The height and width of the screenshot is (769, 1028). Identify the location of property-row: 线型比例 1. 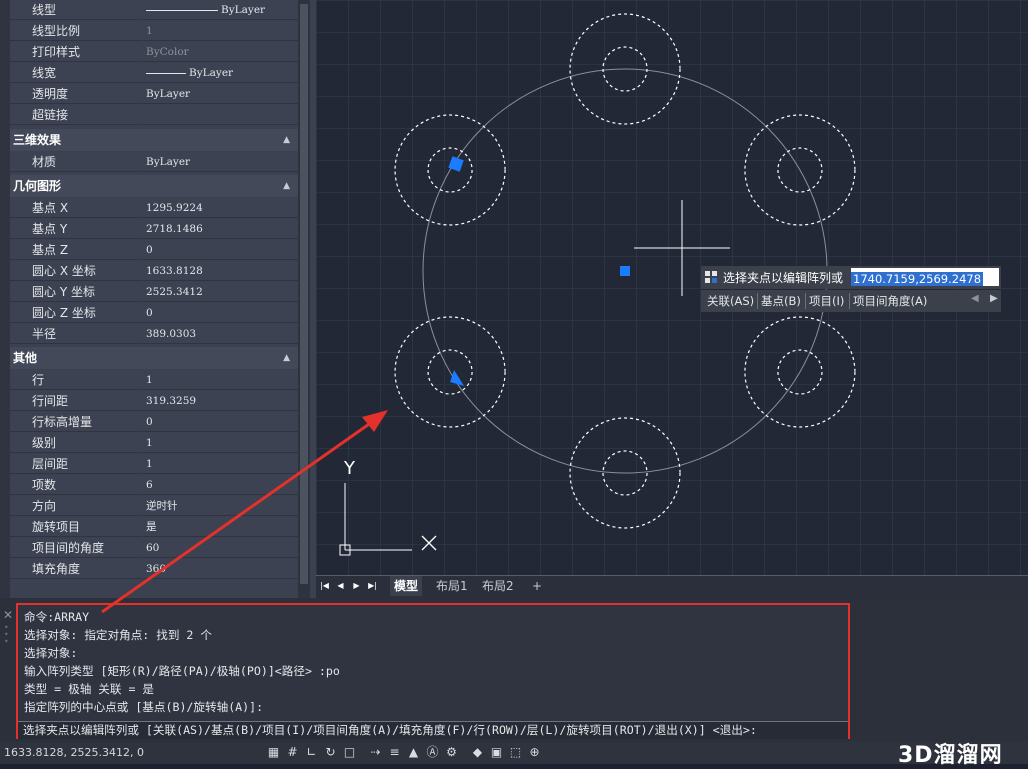
(154, 31).